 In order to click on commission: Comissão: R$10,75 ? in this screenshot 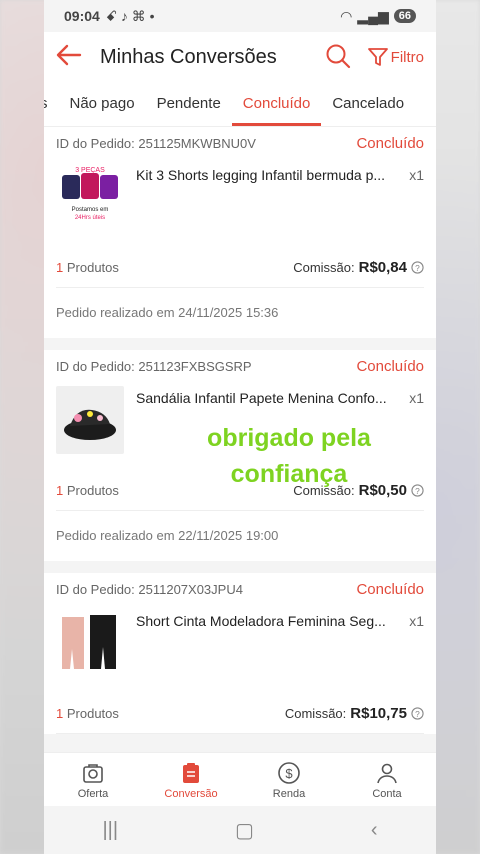, I will do `click(354, 713)`.